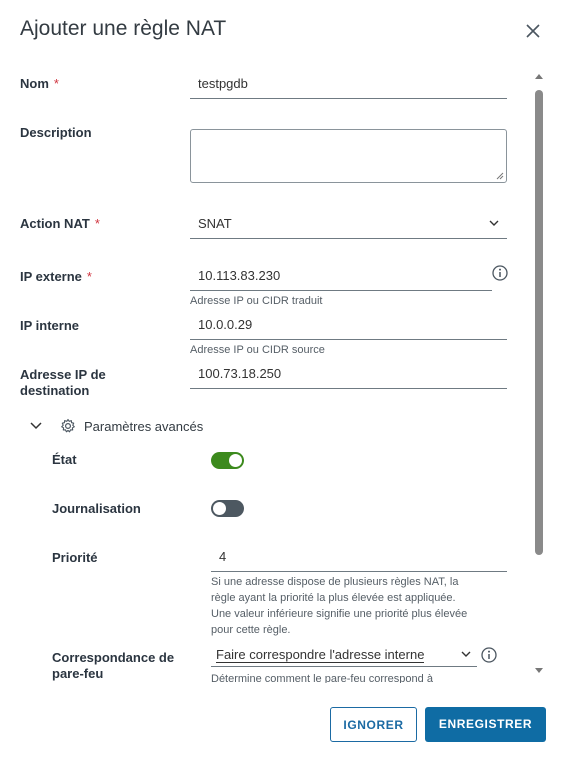 This screenshot has height=757, width=563. Describe the element at coordinates (539, 671) in the screenshot. I see `scroll-down-arrow-icon` at that location.